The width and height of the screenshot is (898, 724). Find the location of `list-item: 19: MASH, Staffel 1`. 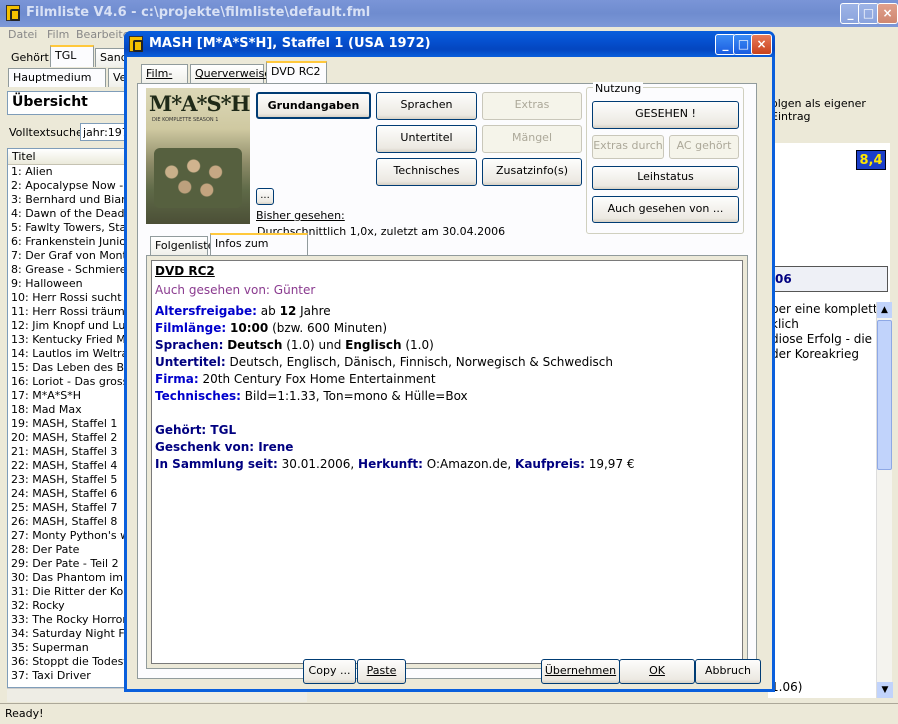

list-item: 19: MASH, Staffel 1 is located at coordinates (73, 424).